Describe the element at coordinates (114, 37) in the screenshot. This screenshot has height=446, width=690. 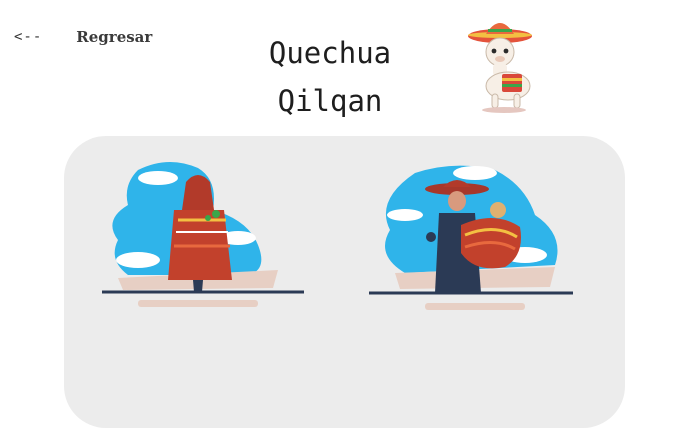
I see `back-label: Regresar` at that location.